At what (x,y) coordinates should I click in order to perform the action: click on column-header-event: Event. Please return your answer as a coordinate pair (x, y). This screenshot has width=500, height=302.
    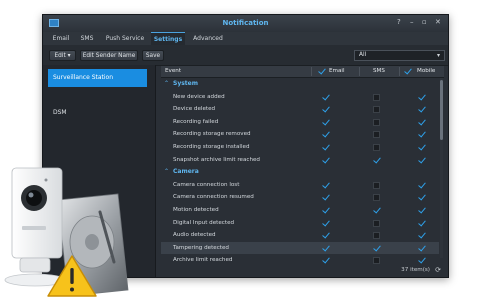
    Looking at the image, I should click on (173, 71).